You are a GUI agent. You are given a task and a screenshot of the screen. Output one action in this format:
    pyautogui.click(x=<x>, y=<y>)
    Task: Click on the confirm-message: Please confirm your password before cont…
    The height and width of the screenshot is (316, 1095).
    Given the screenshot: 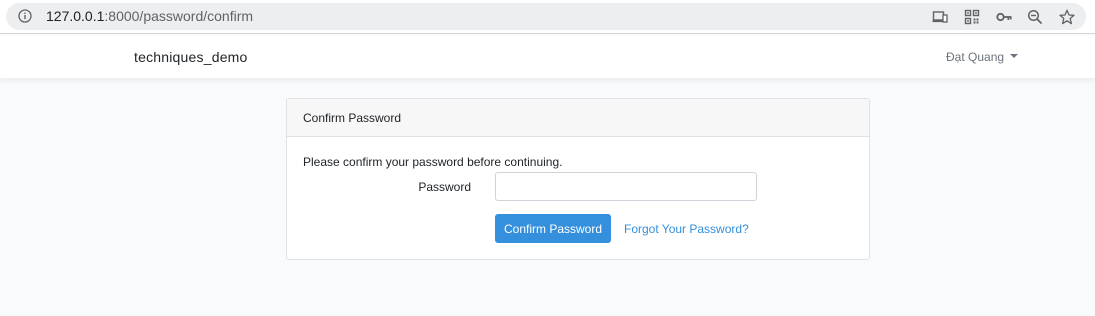 What is the action you would take?
    pyautogui.click(x=433, y=162)
    